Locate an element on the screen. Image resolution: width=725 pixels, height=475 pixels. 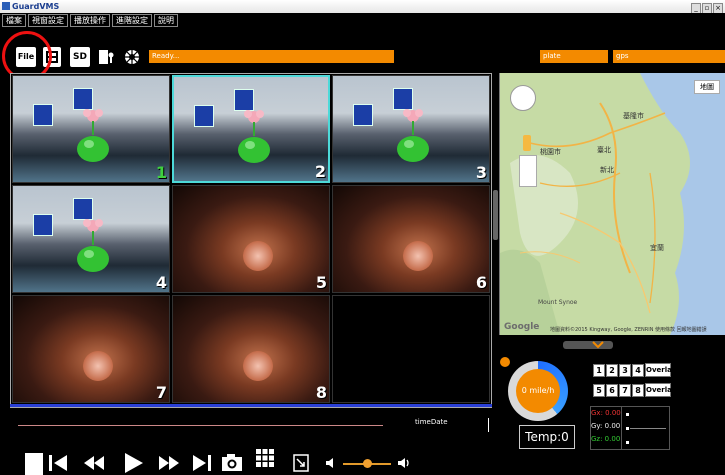
gps-device-icon is located at coordinates (106, 57).